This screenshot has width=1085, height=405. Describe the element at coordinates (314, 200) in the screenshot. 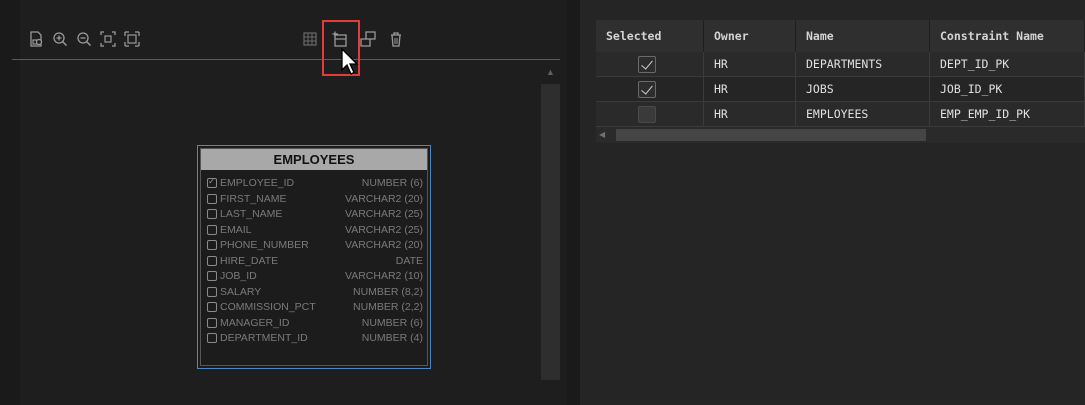

I see `entity-column-row: FIRST_NAME VARCHAR2 (20)` at that location.